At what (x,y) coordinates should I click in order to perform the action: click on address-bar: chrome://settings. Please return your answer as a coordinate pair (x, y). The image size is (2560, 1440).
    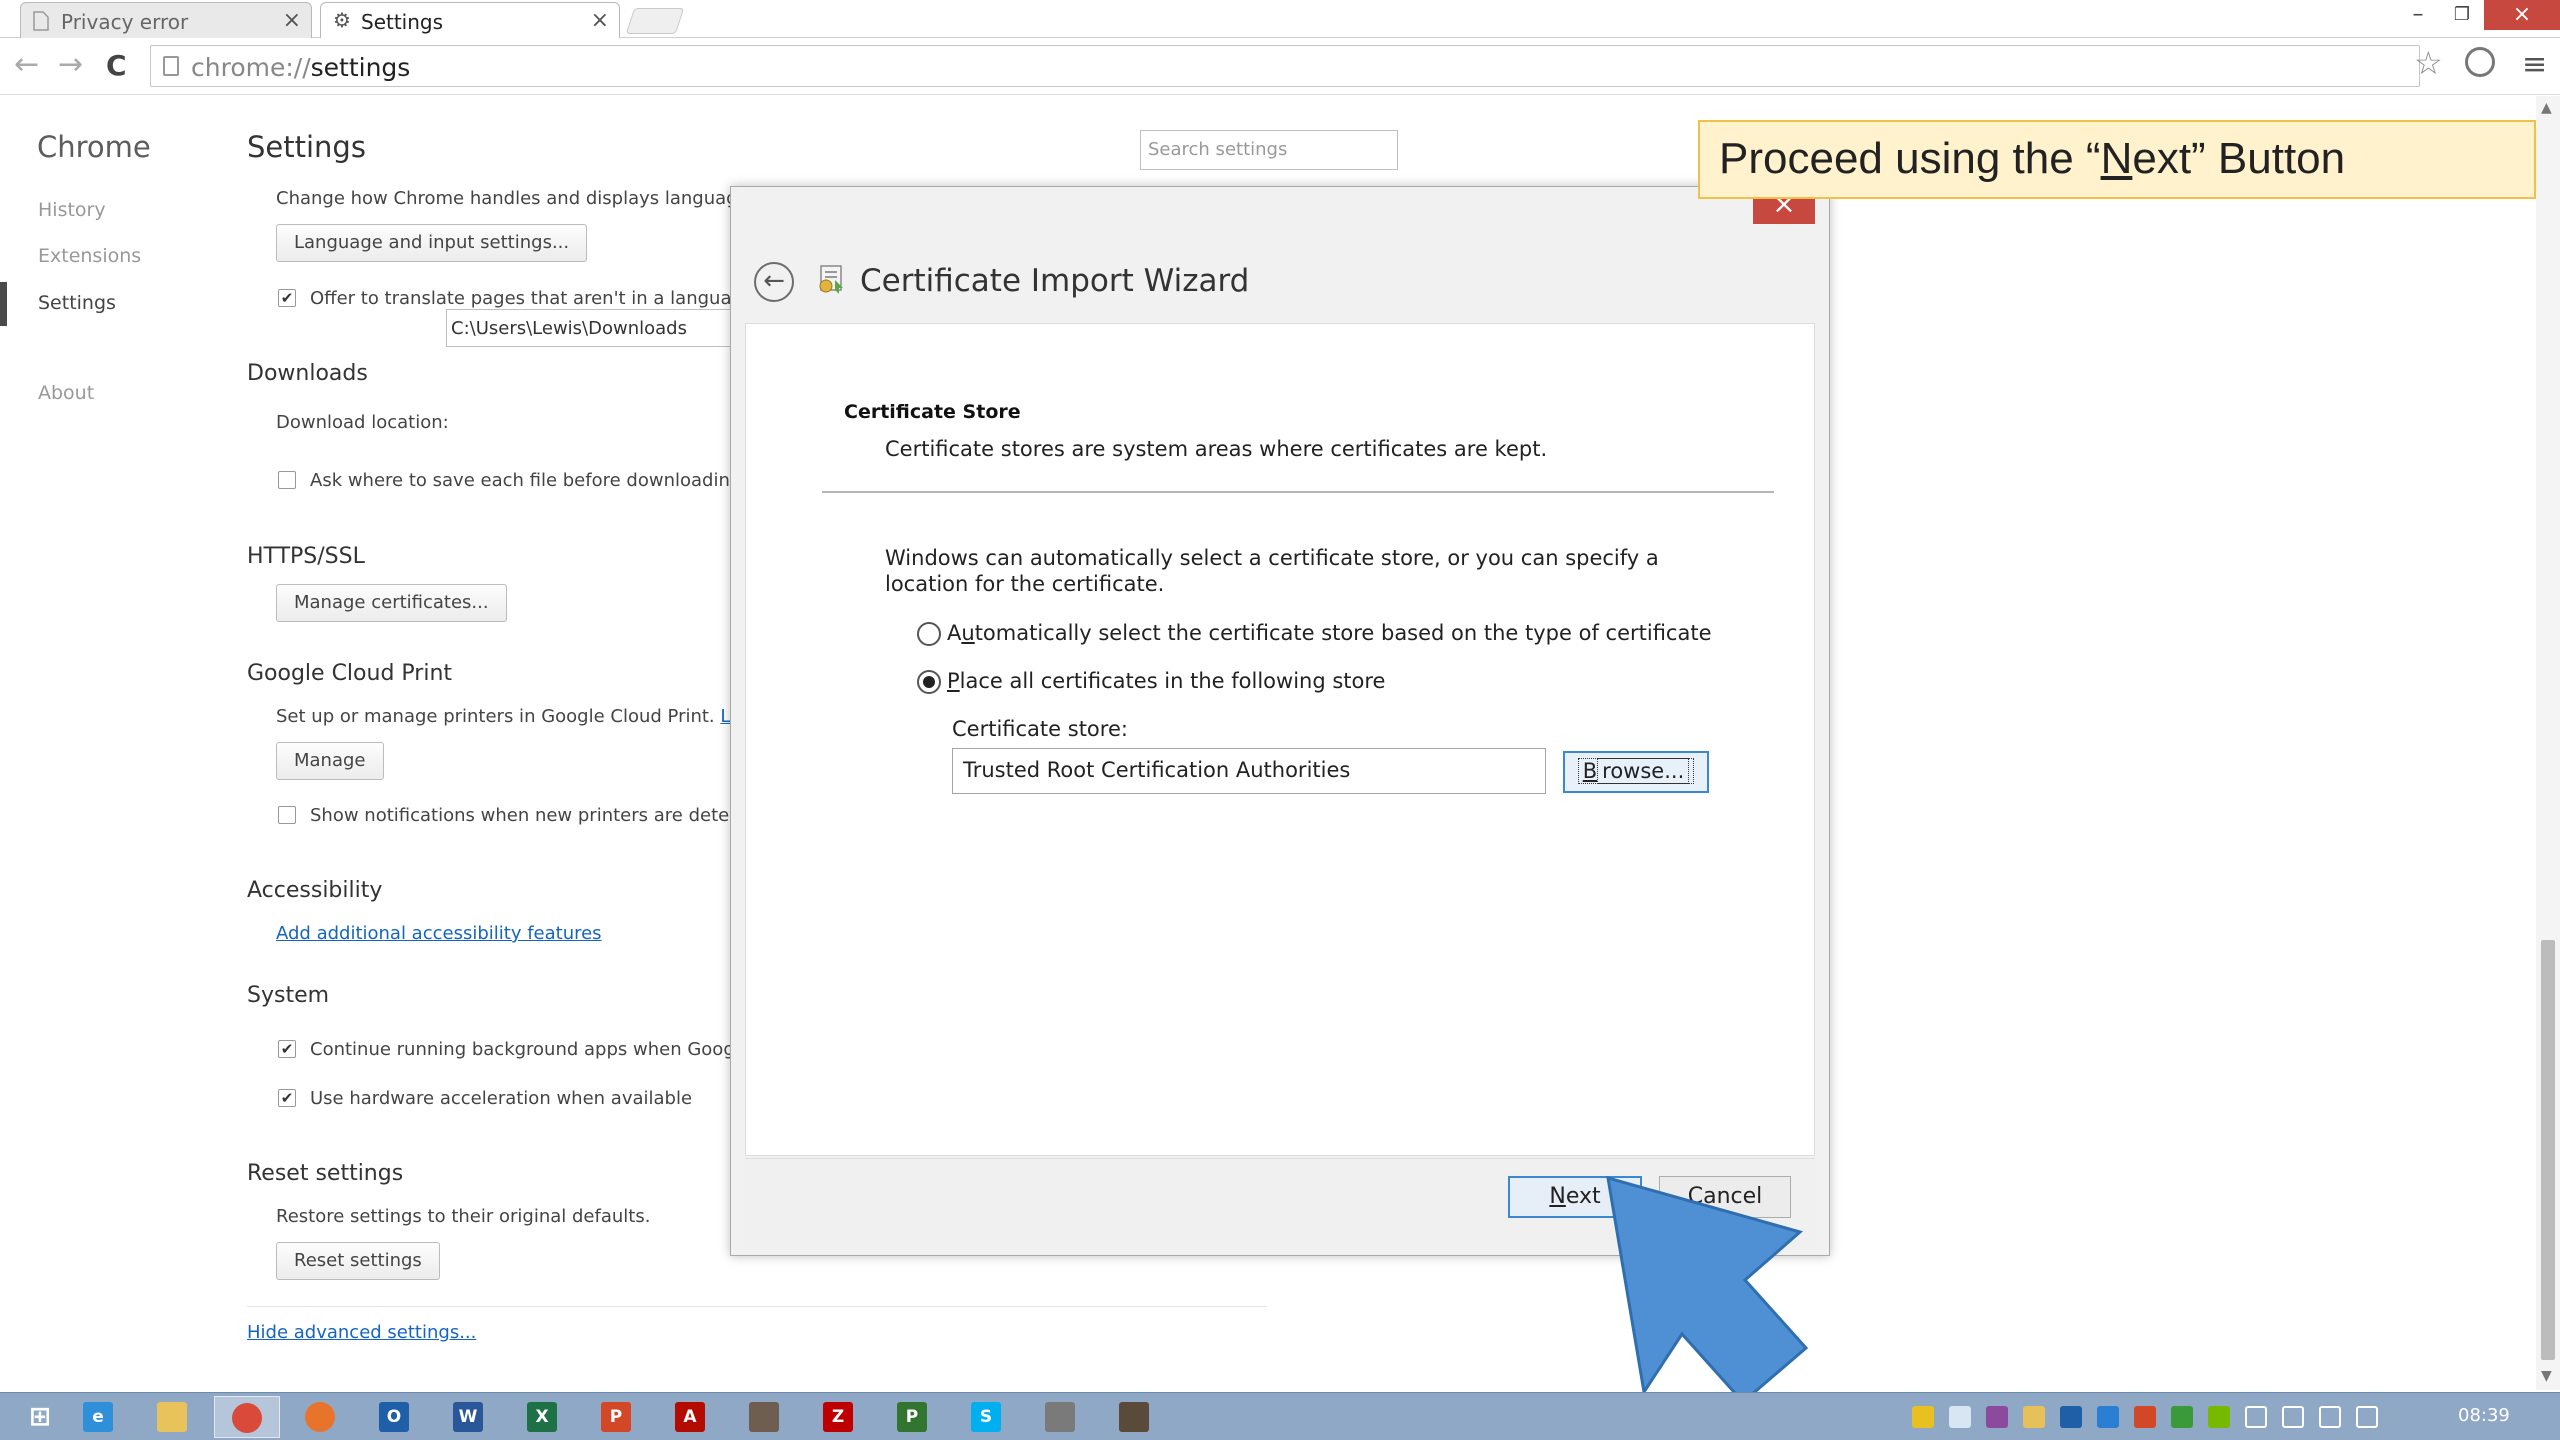
    Looking at the image, I should click on (1285, 66).